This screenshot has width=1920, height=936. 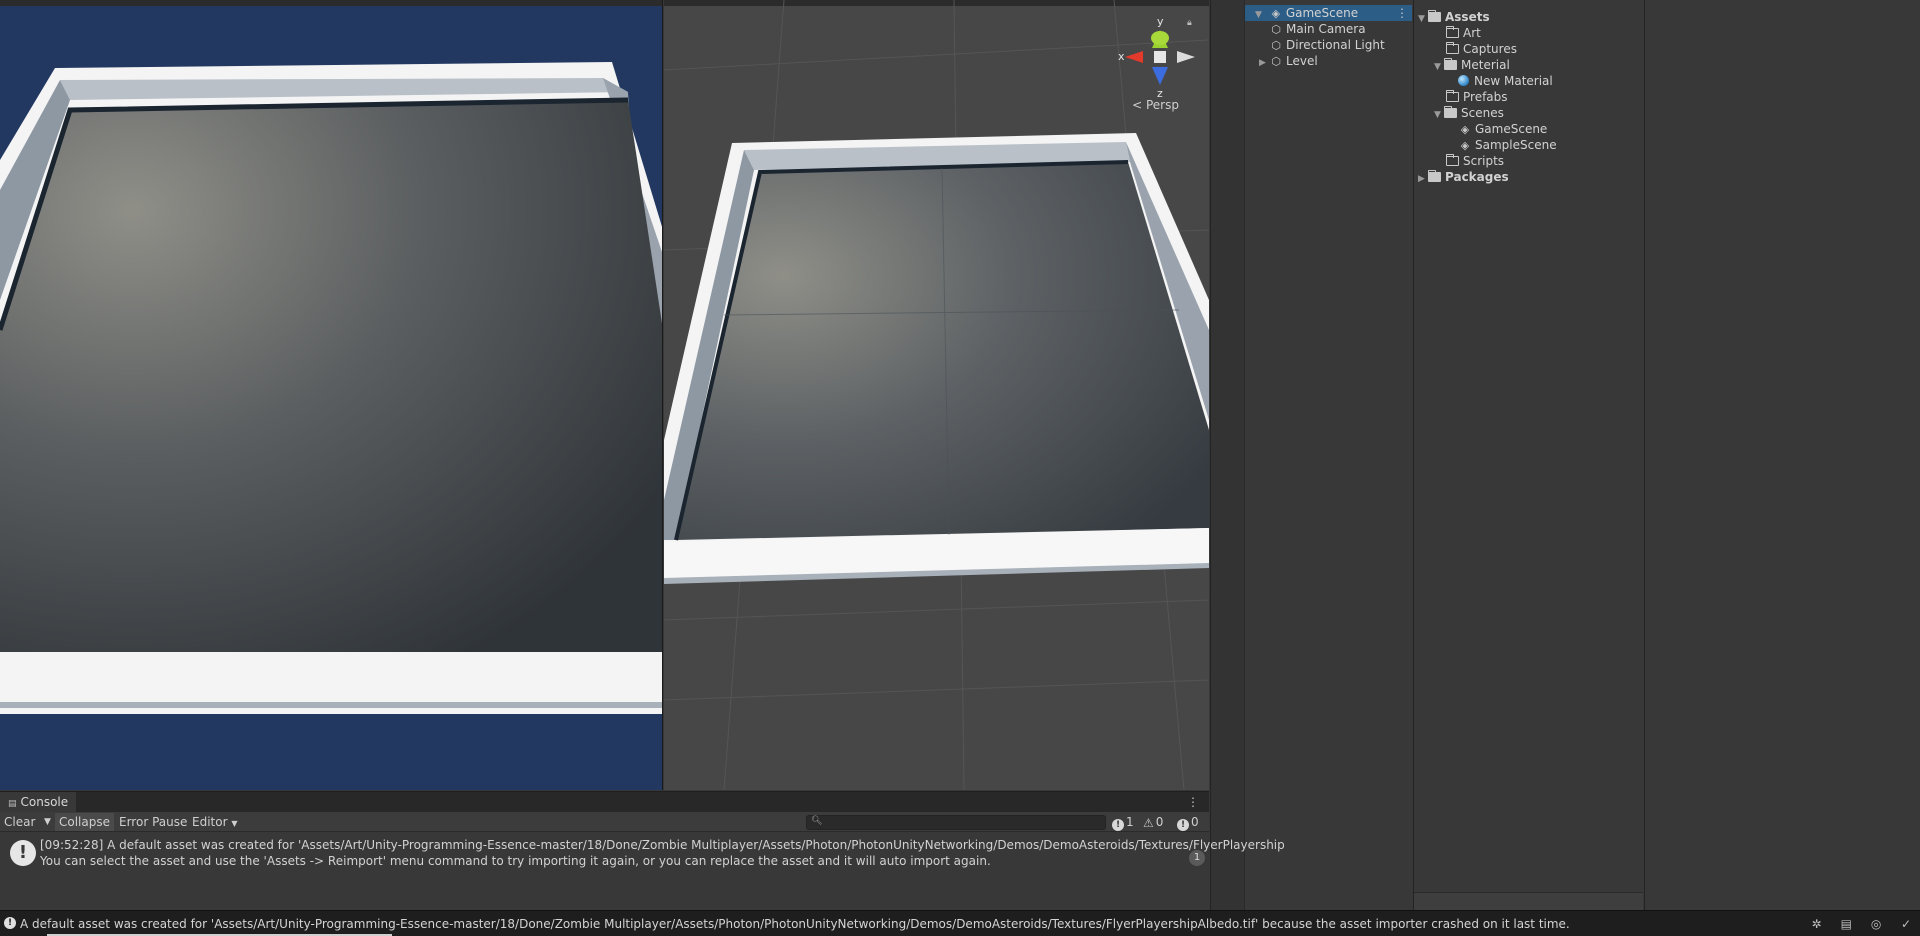 I want to click on hierarchy-item-level: ▶ ⬡ Level, so click(x=1288, y=61).